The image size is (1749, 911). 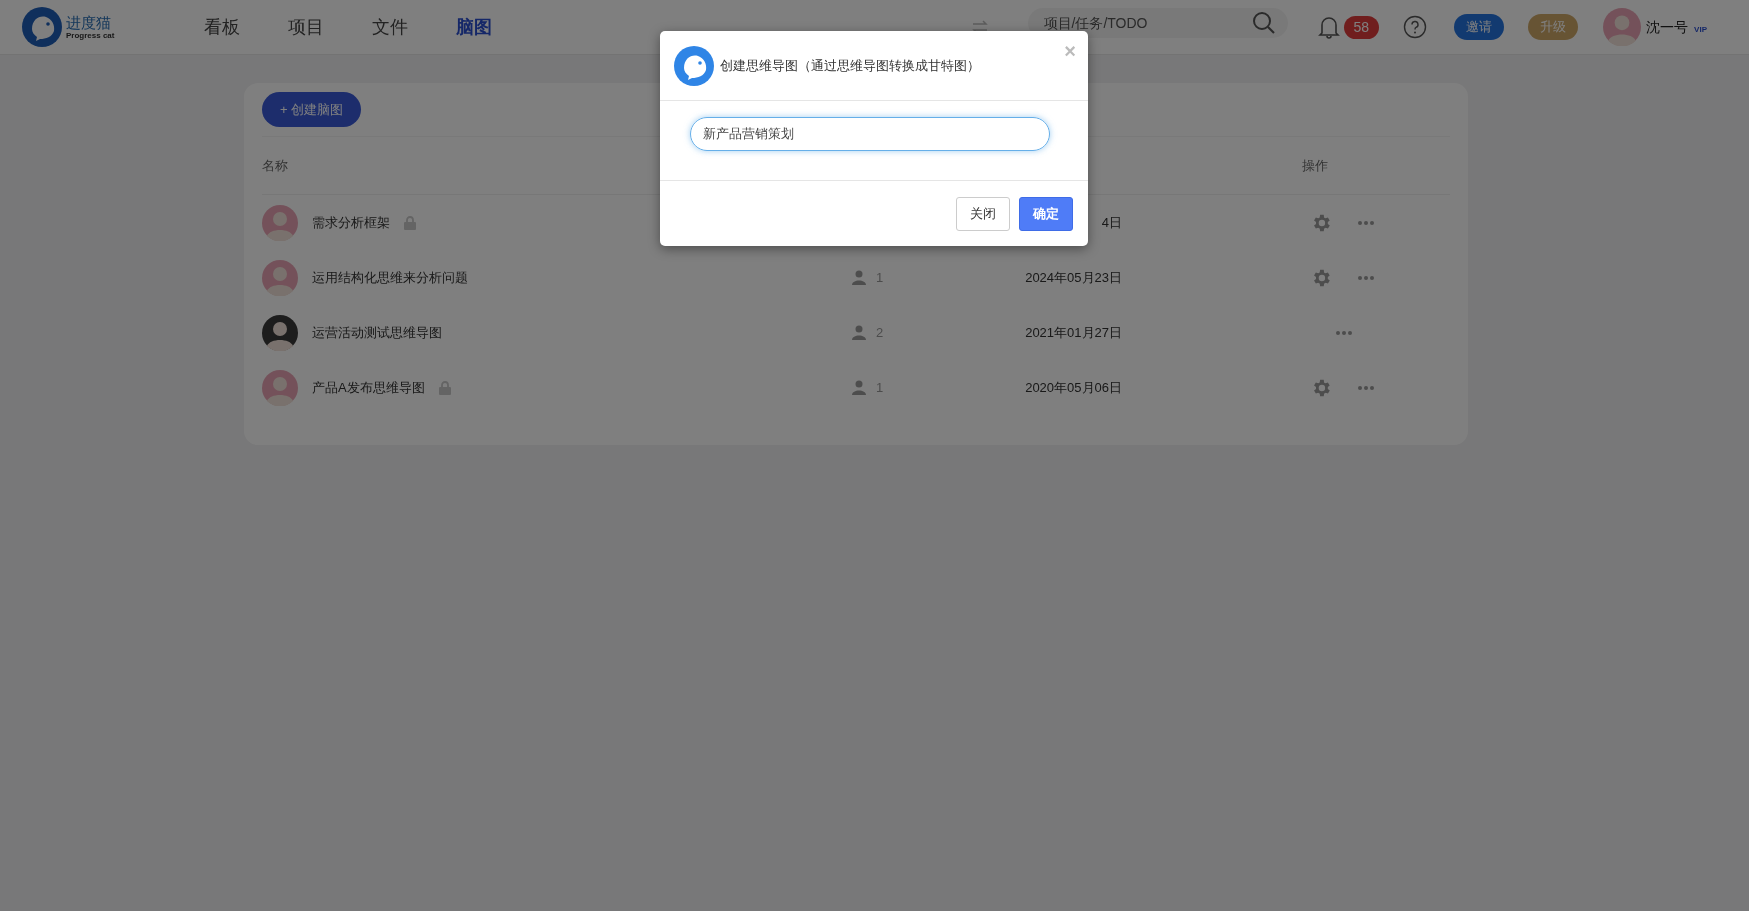 What do you see at coordinates (1415, 27) in the screenshot?
I see `help-icon` at bounding box center [1415, 27].